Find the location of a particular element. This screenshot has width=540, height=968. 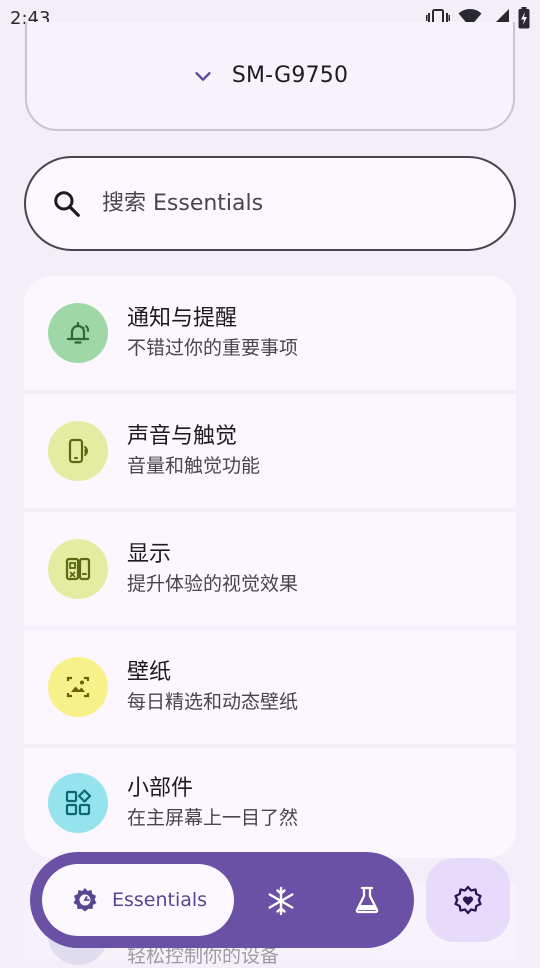

item-text: 通知与提醒 不错过你的重要事项 is located at coordinates (212, 333).